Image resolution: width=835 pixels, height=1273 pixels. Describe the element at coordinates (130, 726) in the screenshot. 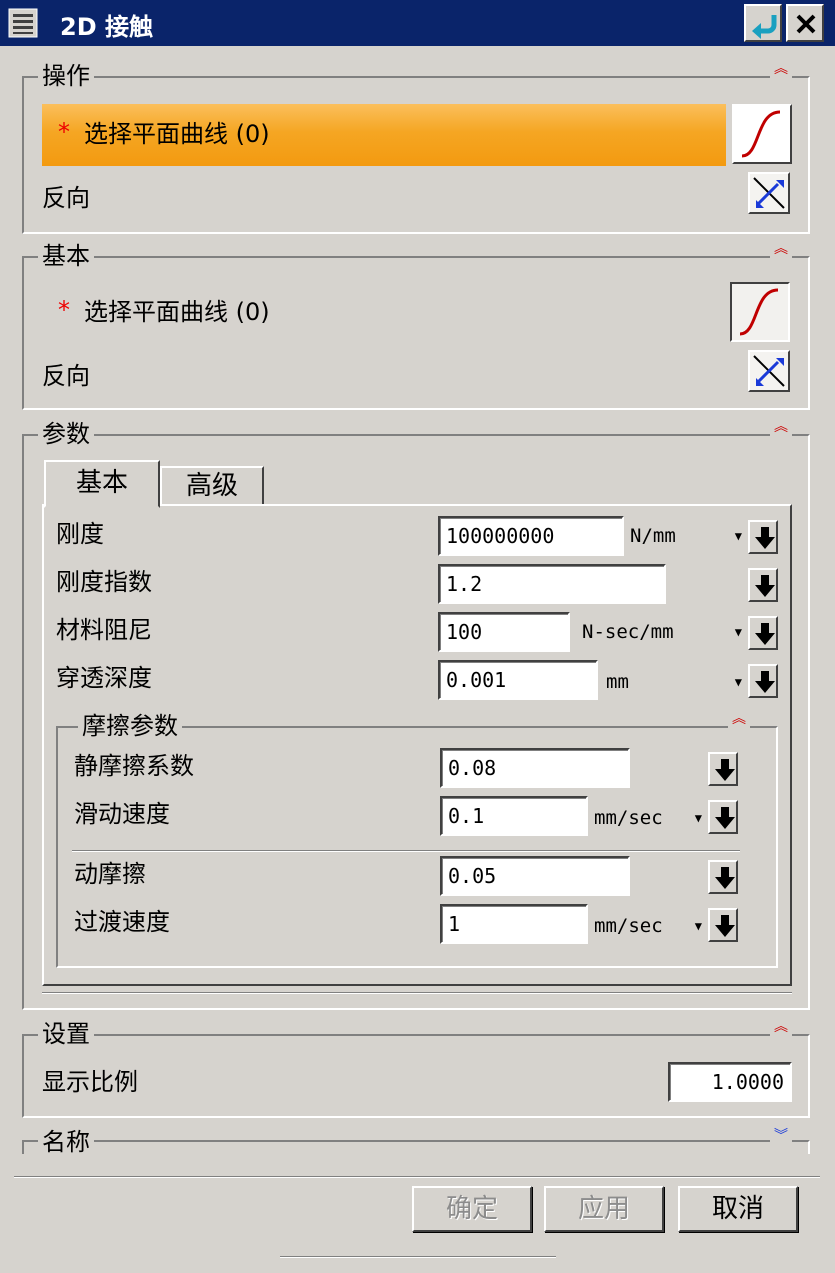

I see `friction-legend: 摩擦参数` at that location.